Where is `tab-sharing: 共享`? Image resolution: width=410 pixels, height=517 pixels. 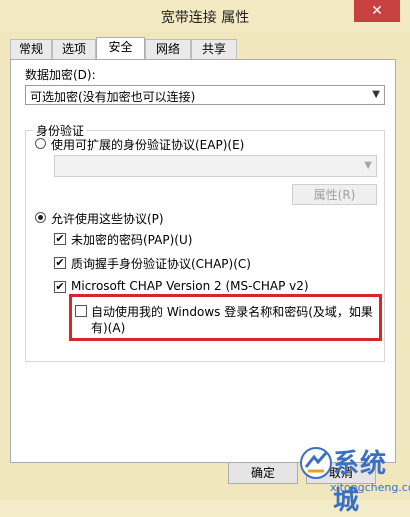
tab-sharing: 共享 is located at coordinates (214, 49).